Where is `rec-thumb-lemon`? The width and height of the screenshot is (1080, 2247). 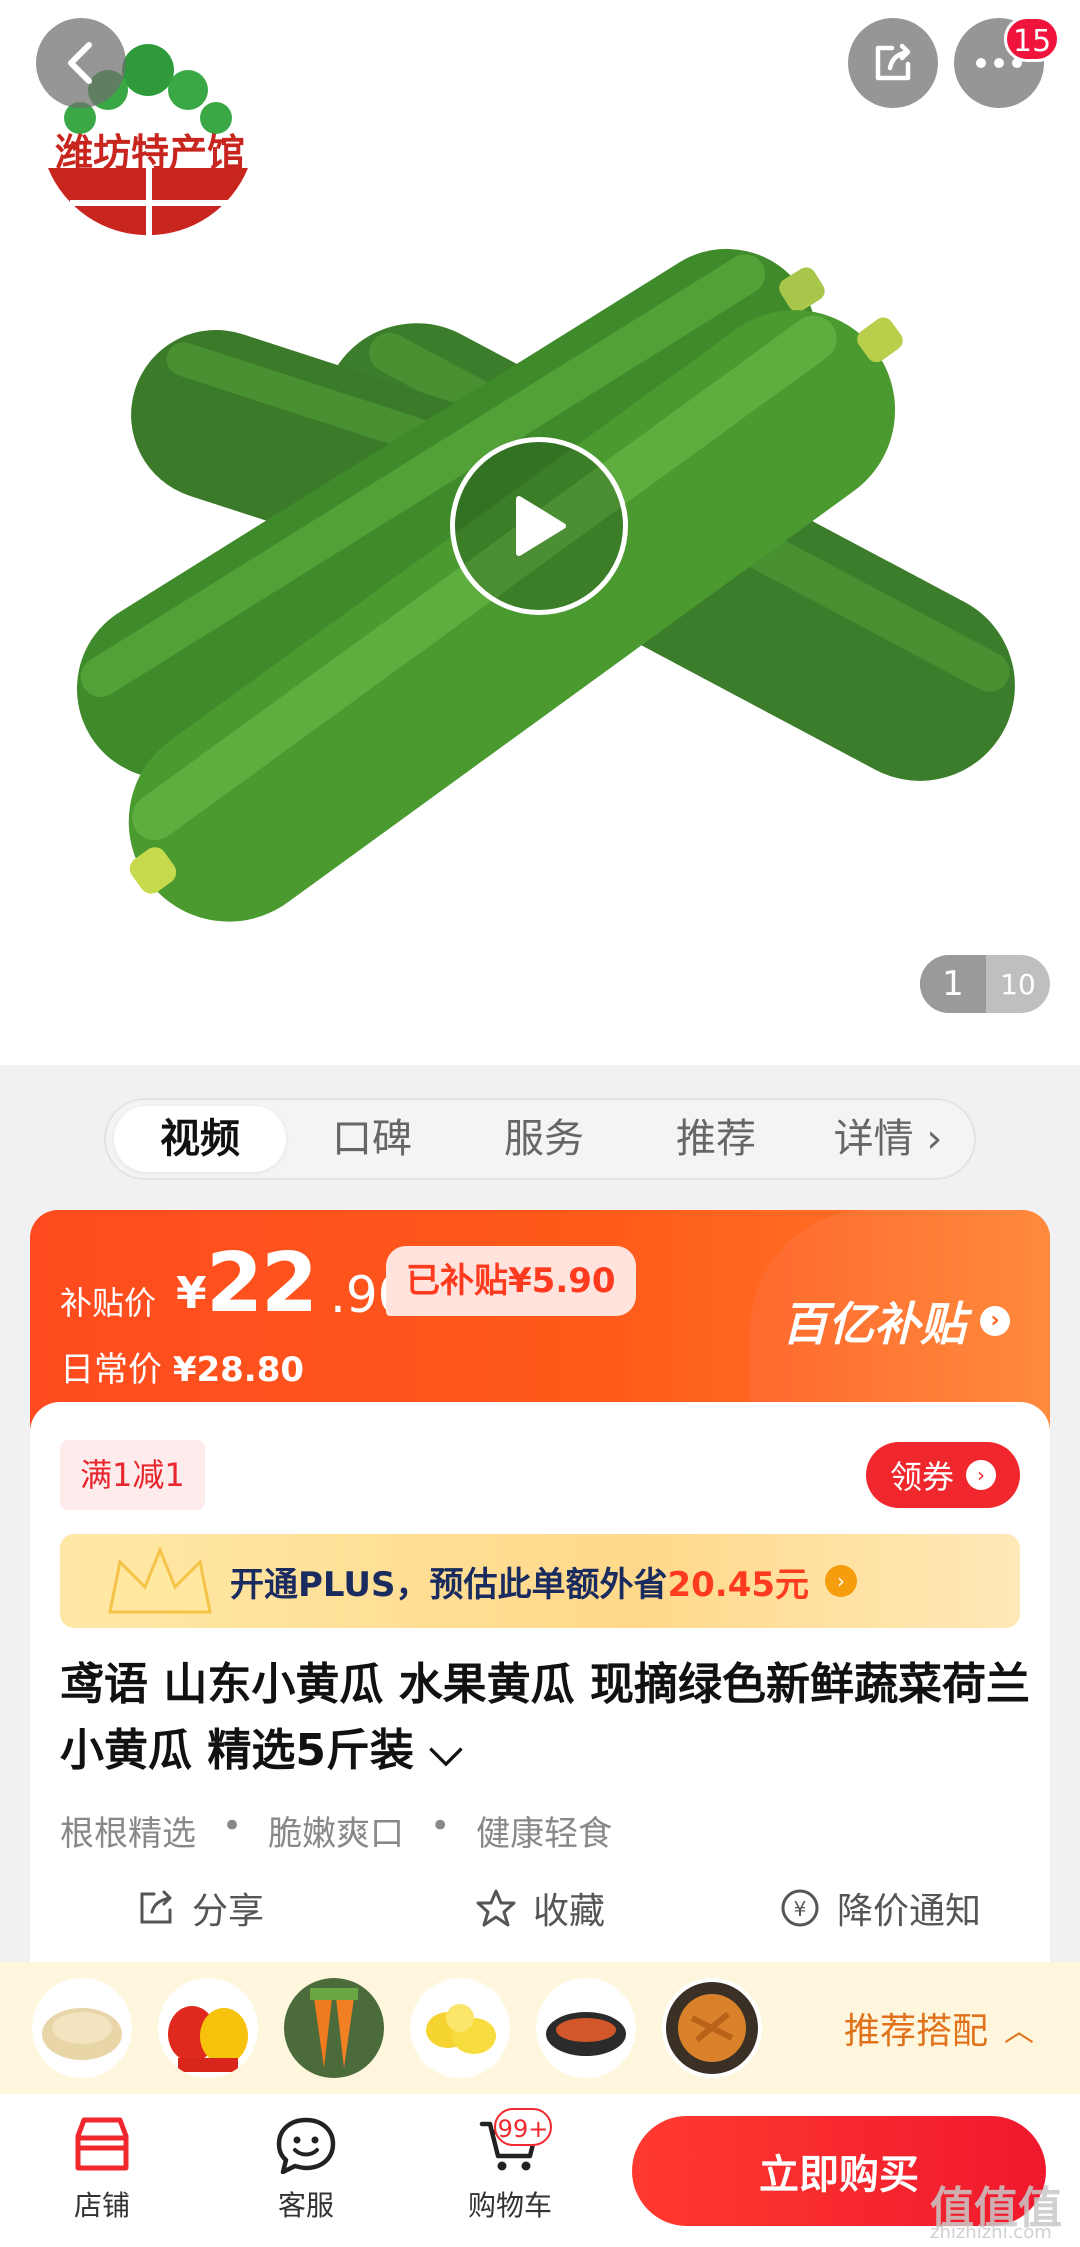
rec-thumb-lemon is located at coordinates (460, 2028).